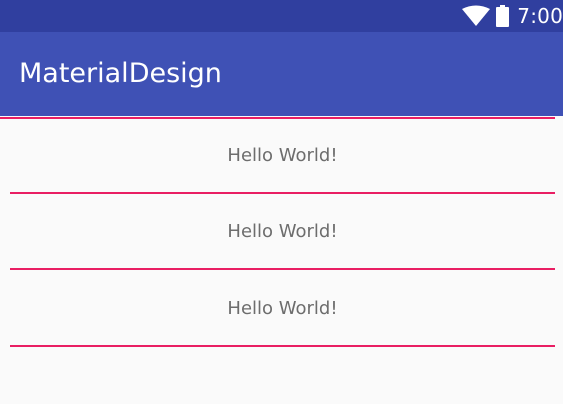 The height and width of the screenshot is (404, 563). What do you see at coordinates (503, 16) in the screenshot?
I see `battery-icon` at bounding box center [503, 16].